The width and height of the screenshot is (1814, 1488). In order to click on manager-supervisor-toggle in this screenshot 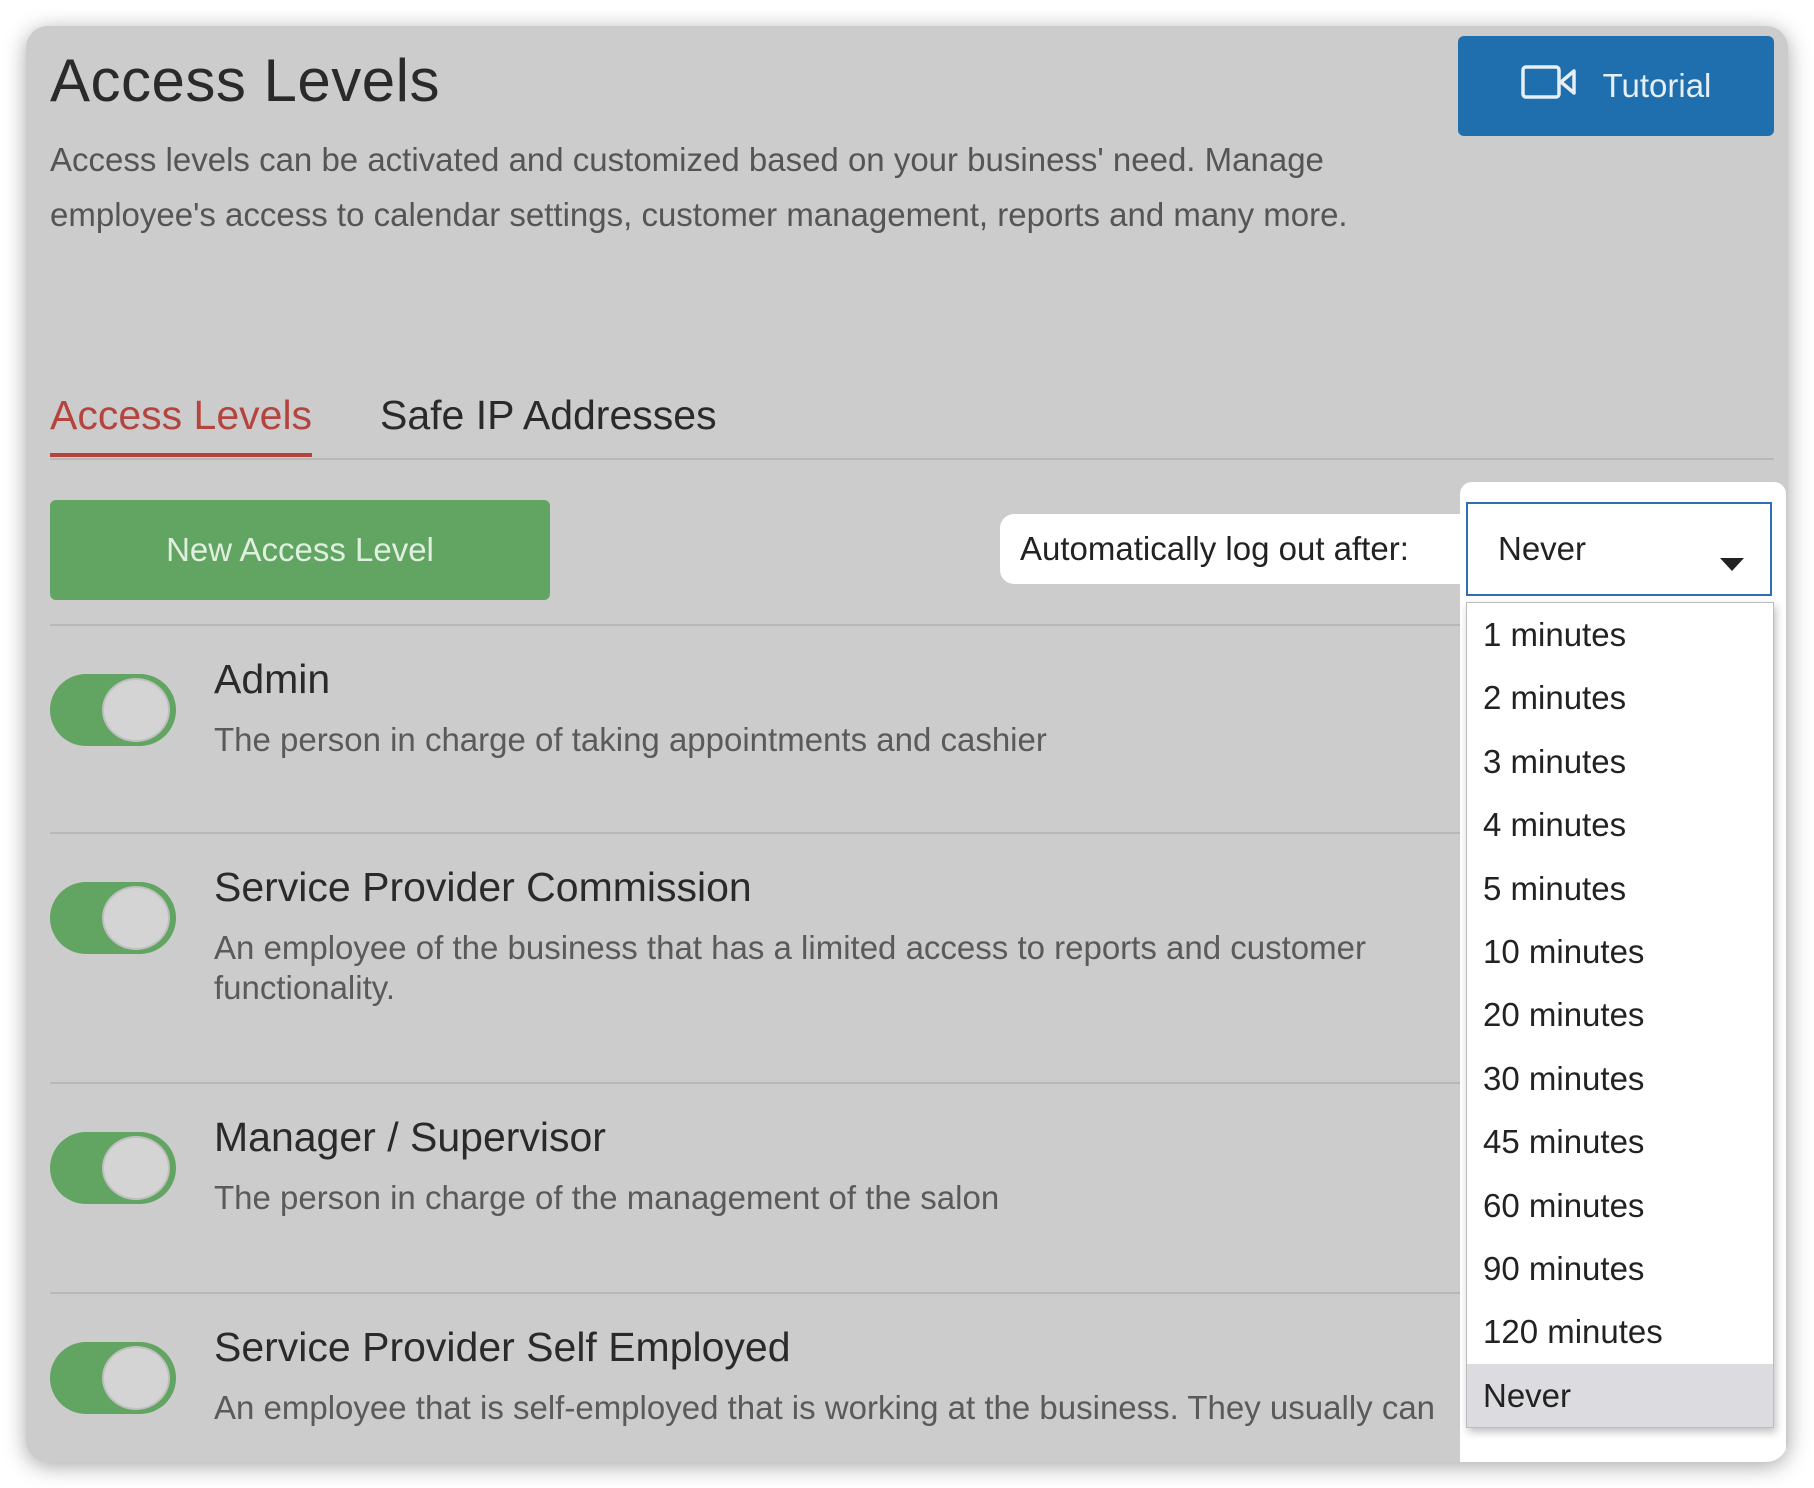, I will do `click(113, 1168)`.